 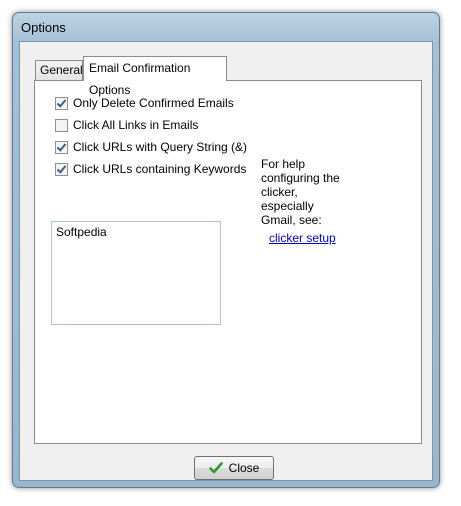 What do you see at coordinates (136, 273) in the screenshot?
I see `keywords-textbox: Softpedia` at bounding box center [136, 273].